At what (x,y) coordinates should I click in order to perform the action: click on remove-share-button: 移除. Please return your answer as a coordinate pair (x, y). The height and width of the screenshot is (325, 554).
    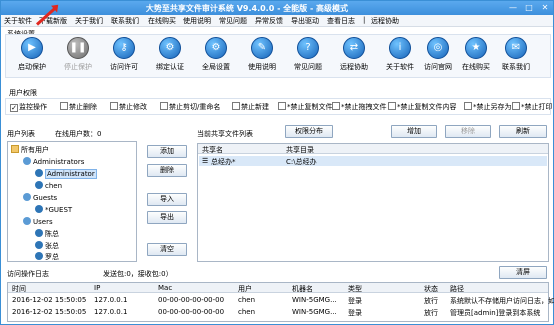
    Looking at the image, I should click on (468, 131).